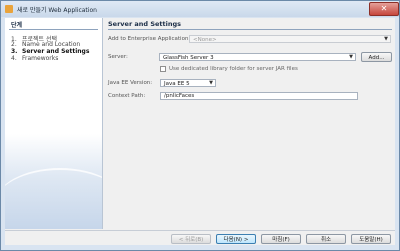 The width and height of the screenshot is (400, 251). I want to click on wizard-footer: < 뒤로(B) 다음(N) > 마침(F) 취소 도움말(H), so click(200, 237).